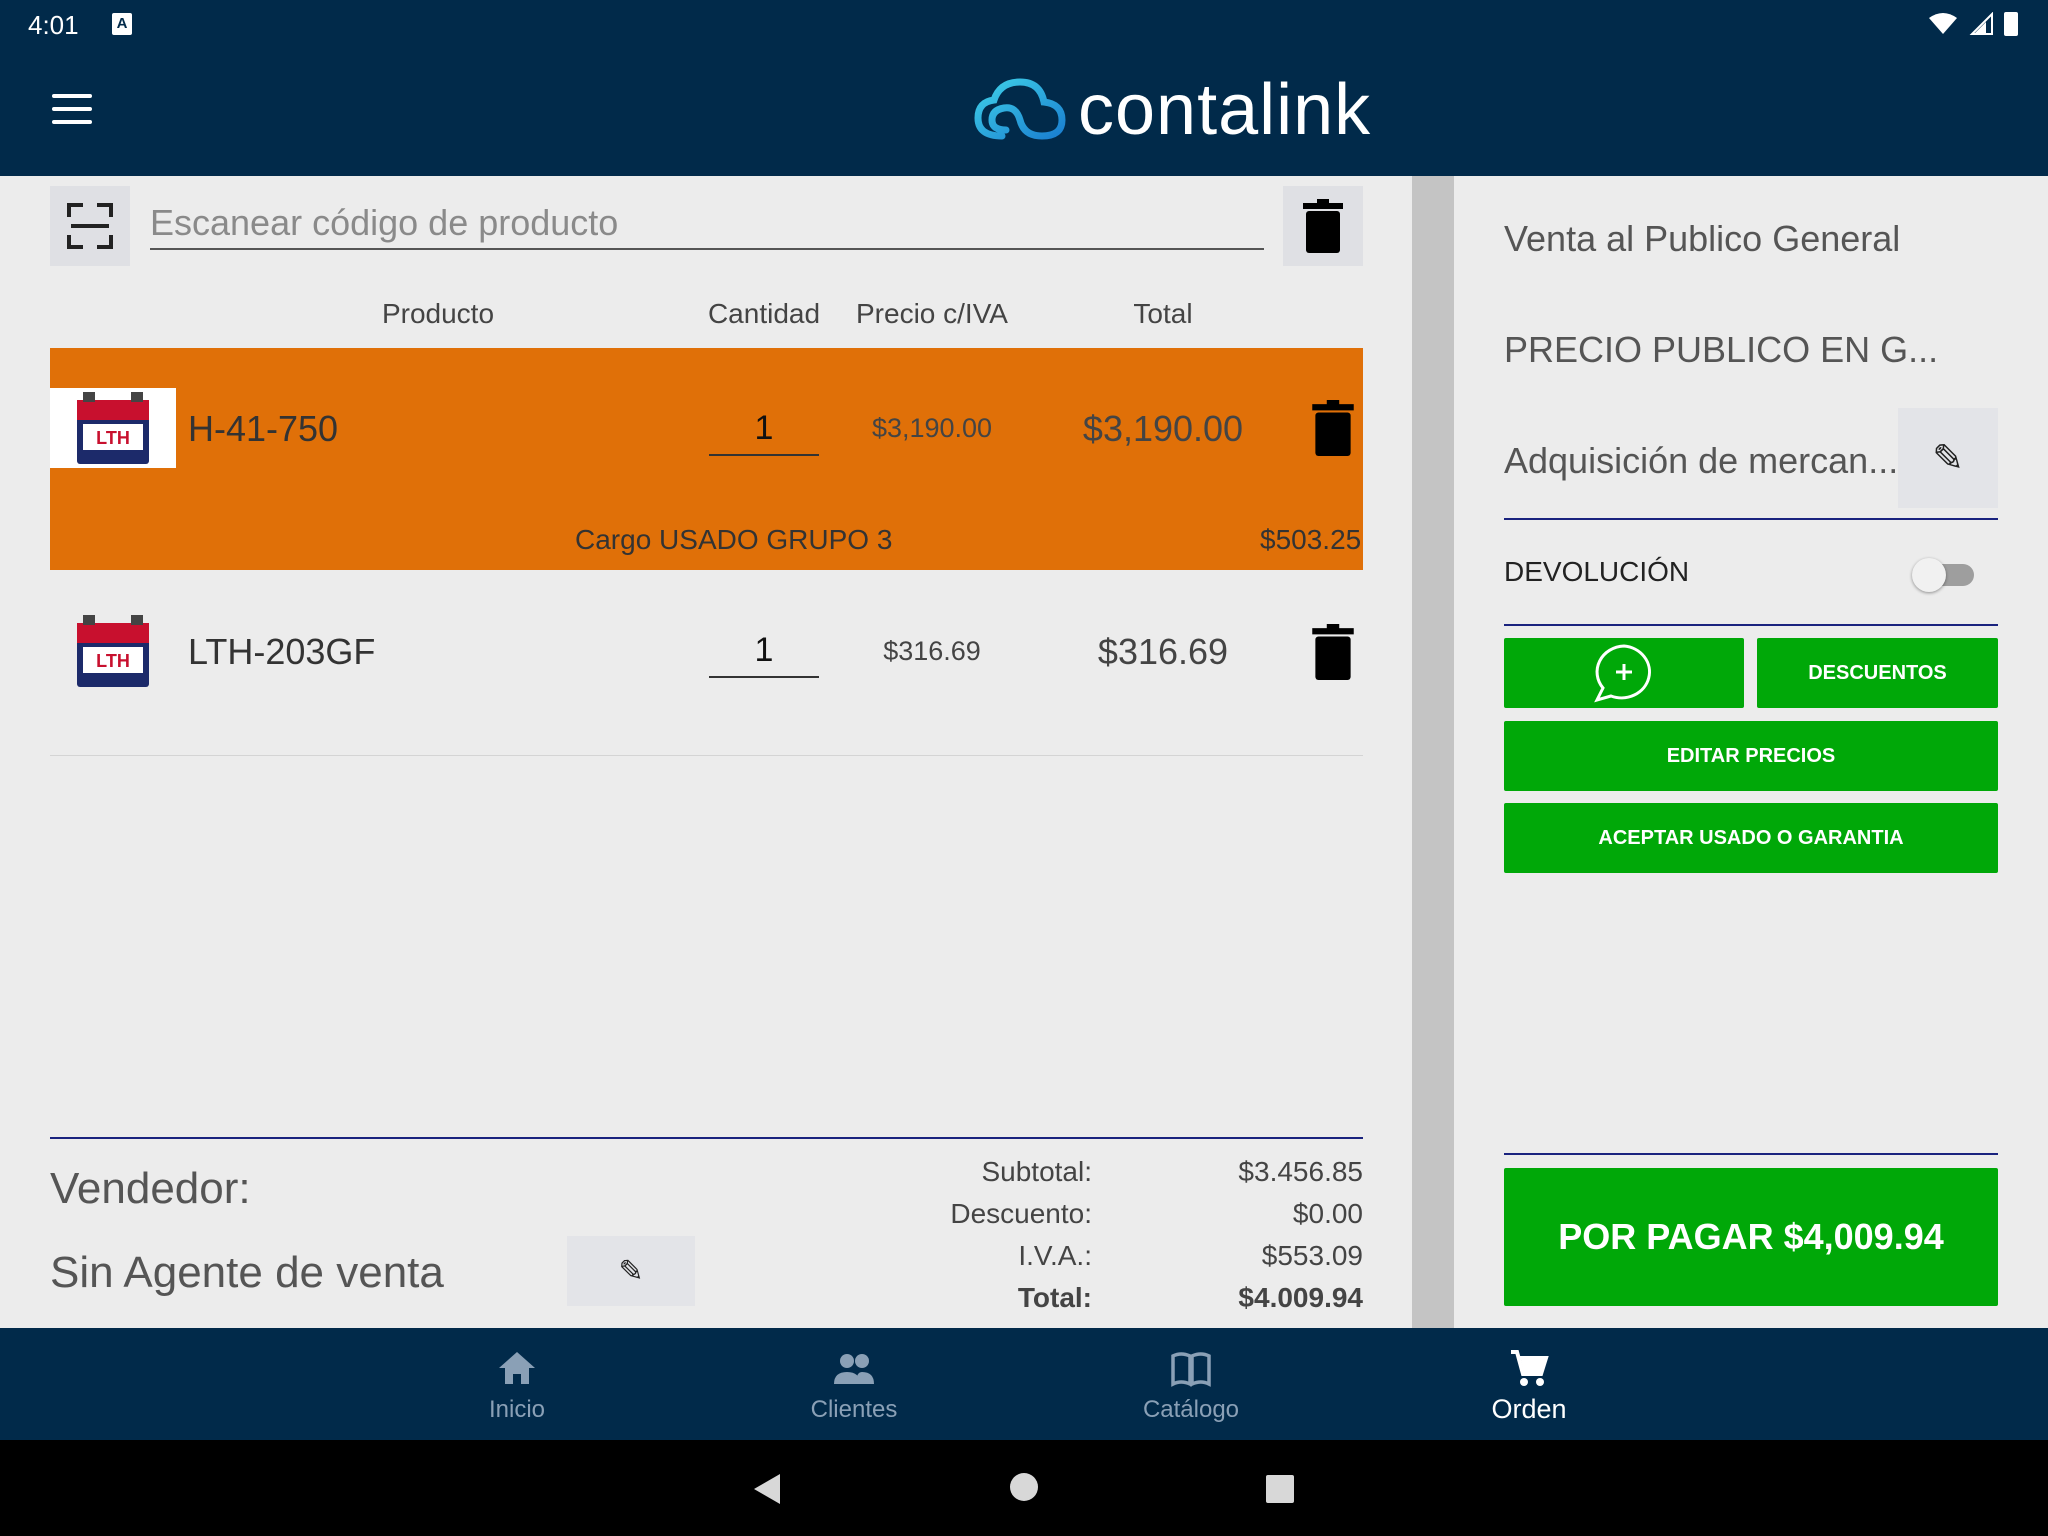 This screenshot has width=2048, height=1536. I want to click on total-value: $4.009.94, so click(1300, 1297).